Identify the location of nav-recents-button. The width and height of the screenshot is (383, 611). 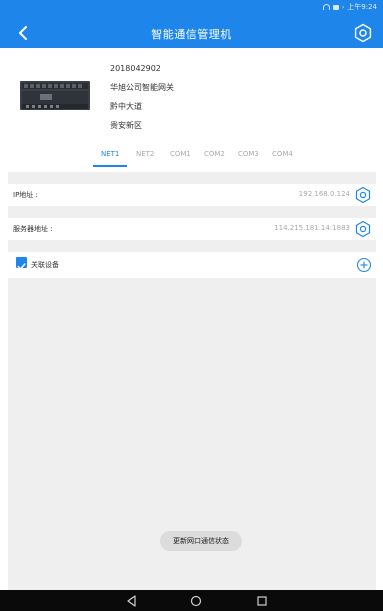
(262, 600).